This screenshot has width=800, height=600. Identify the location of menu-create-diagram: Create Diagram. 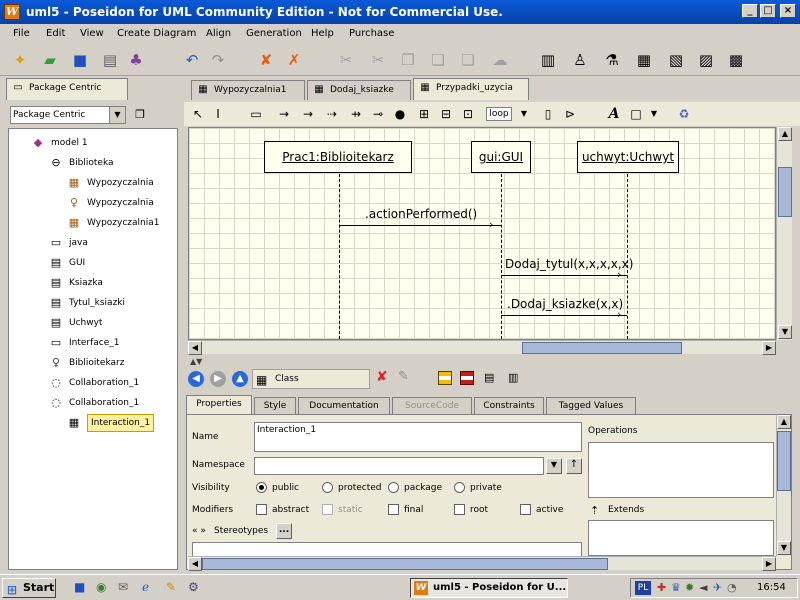
(156, 33).